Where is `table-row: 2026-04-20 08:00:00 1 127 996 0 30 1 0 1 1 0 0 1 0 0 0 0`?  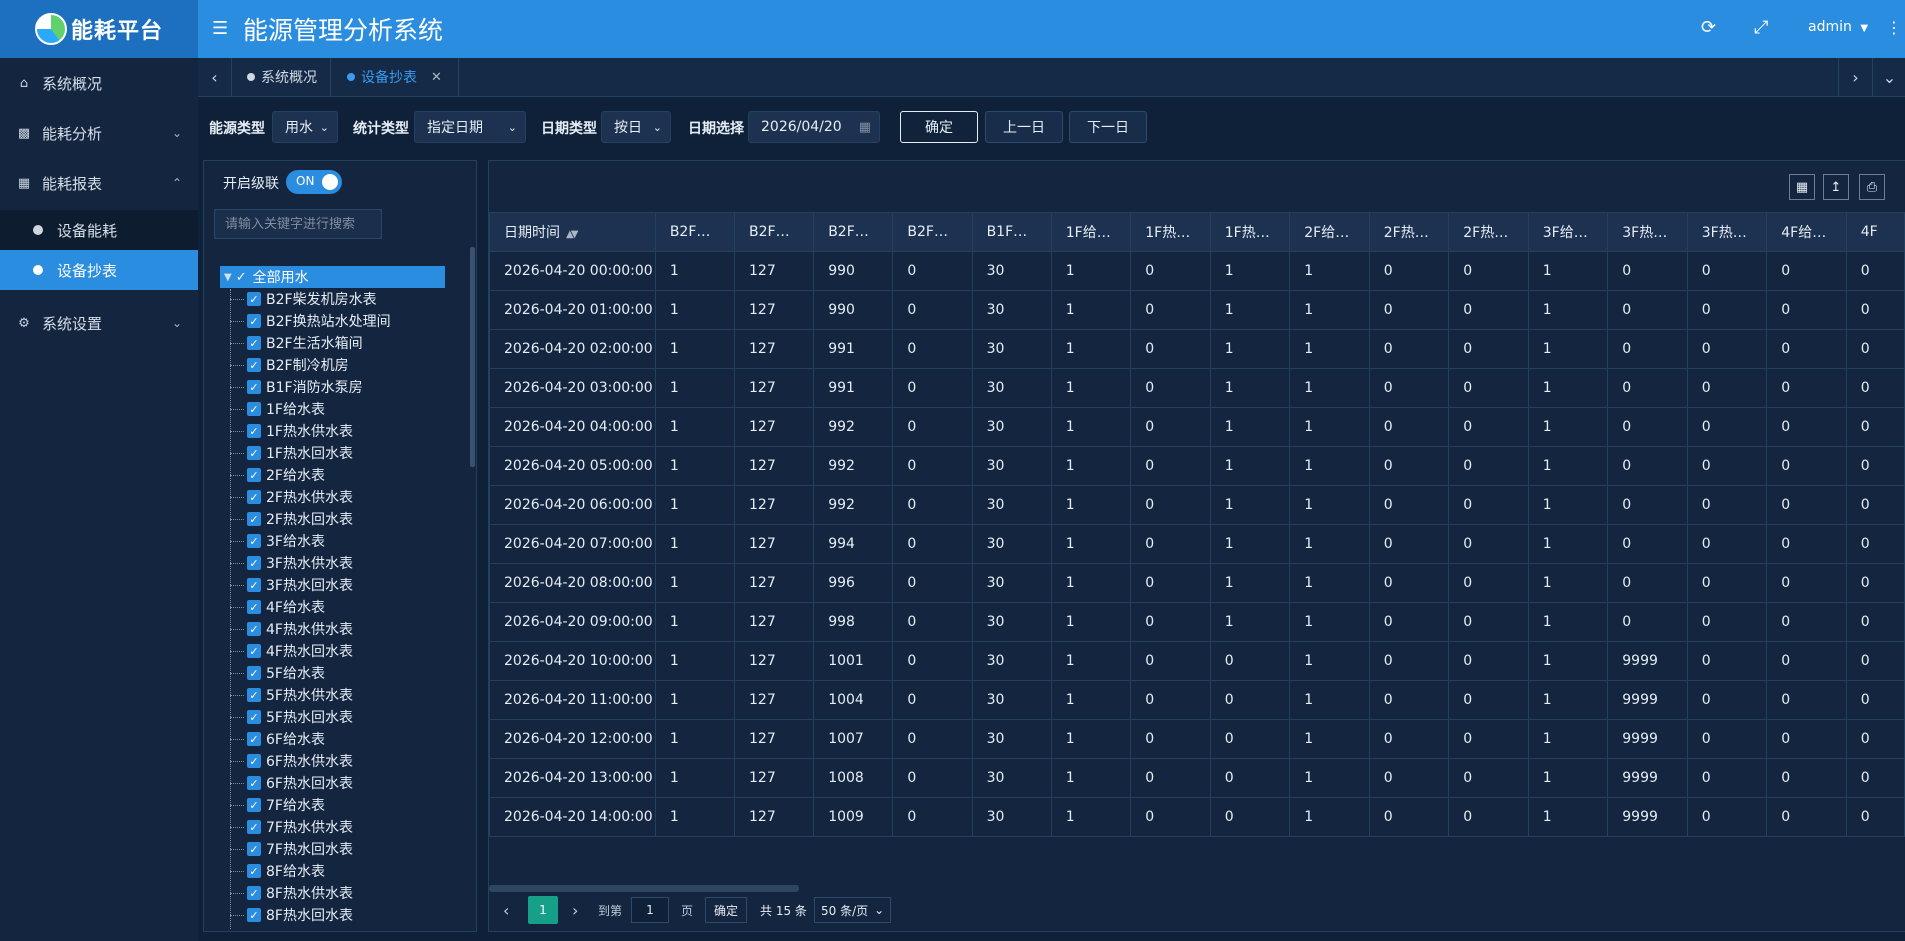 table-row: 2026-04-20 08:00:00 1 127 996 0 30 1 0 1 1 0 0 1 0 0 0 0 is located at coordinates (1197, 583).